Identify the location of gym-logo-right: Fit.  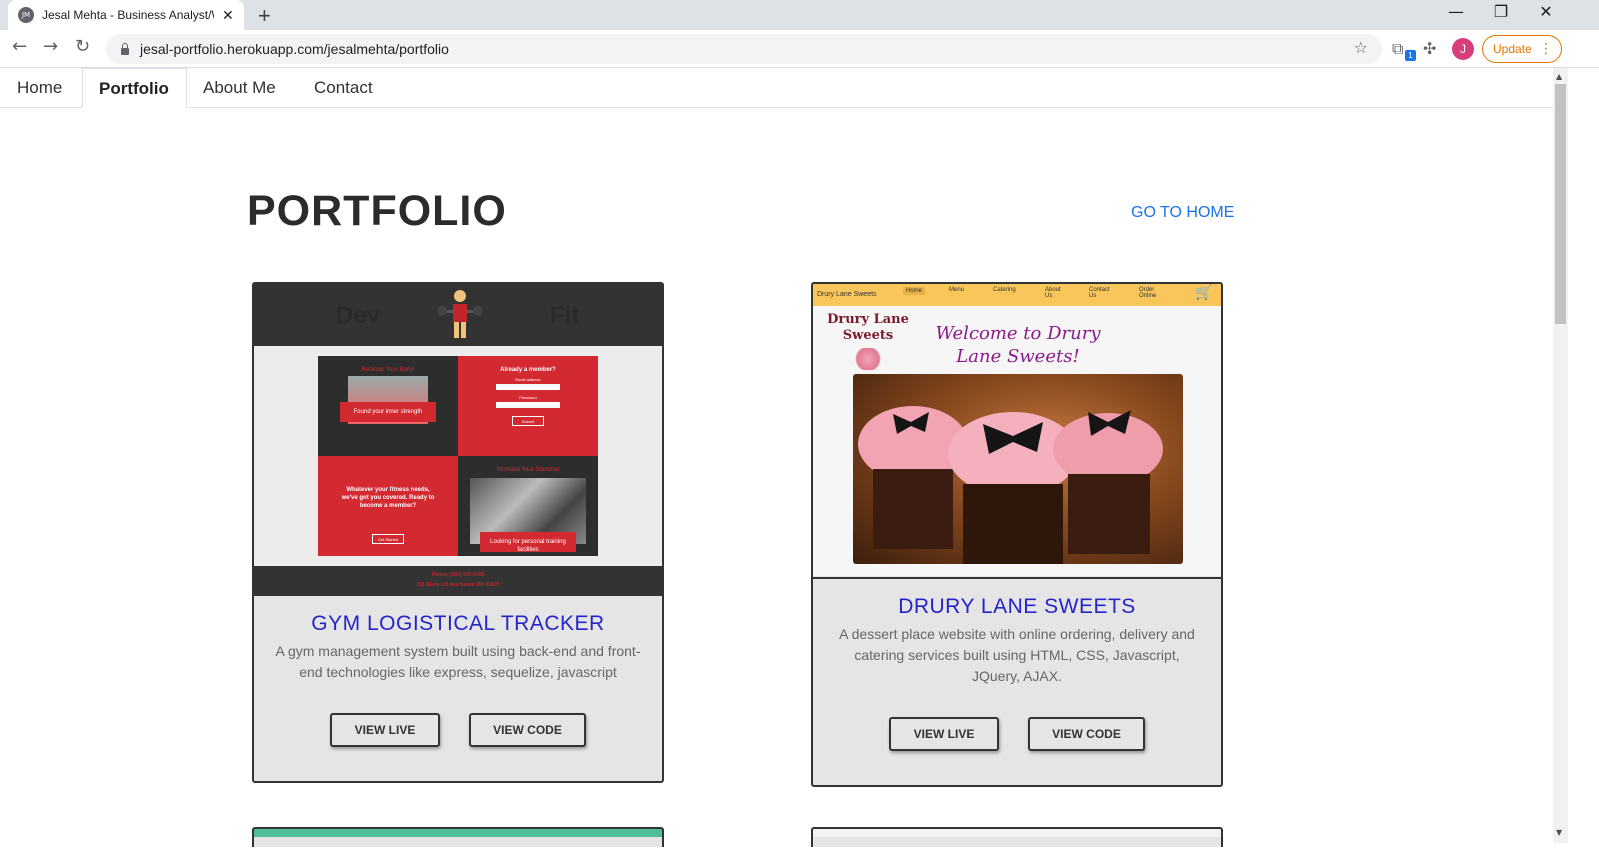
(565, 315).